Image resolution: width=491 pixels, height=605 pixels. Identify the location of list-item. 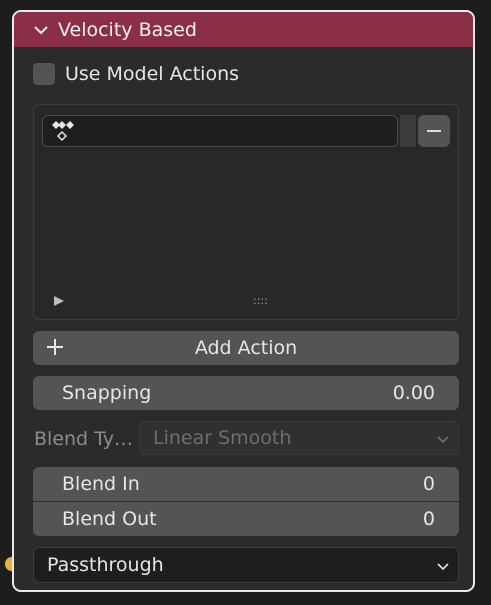
(220, 131).